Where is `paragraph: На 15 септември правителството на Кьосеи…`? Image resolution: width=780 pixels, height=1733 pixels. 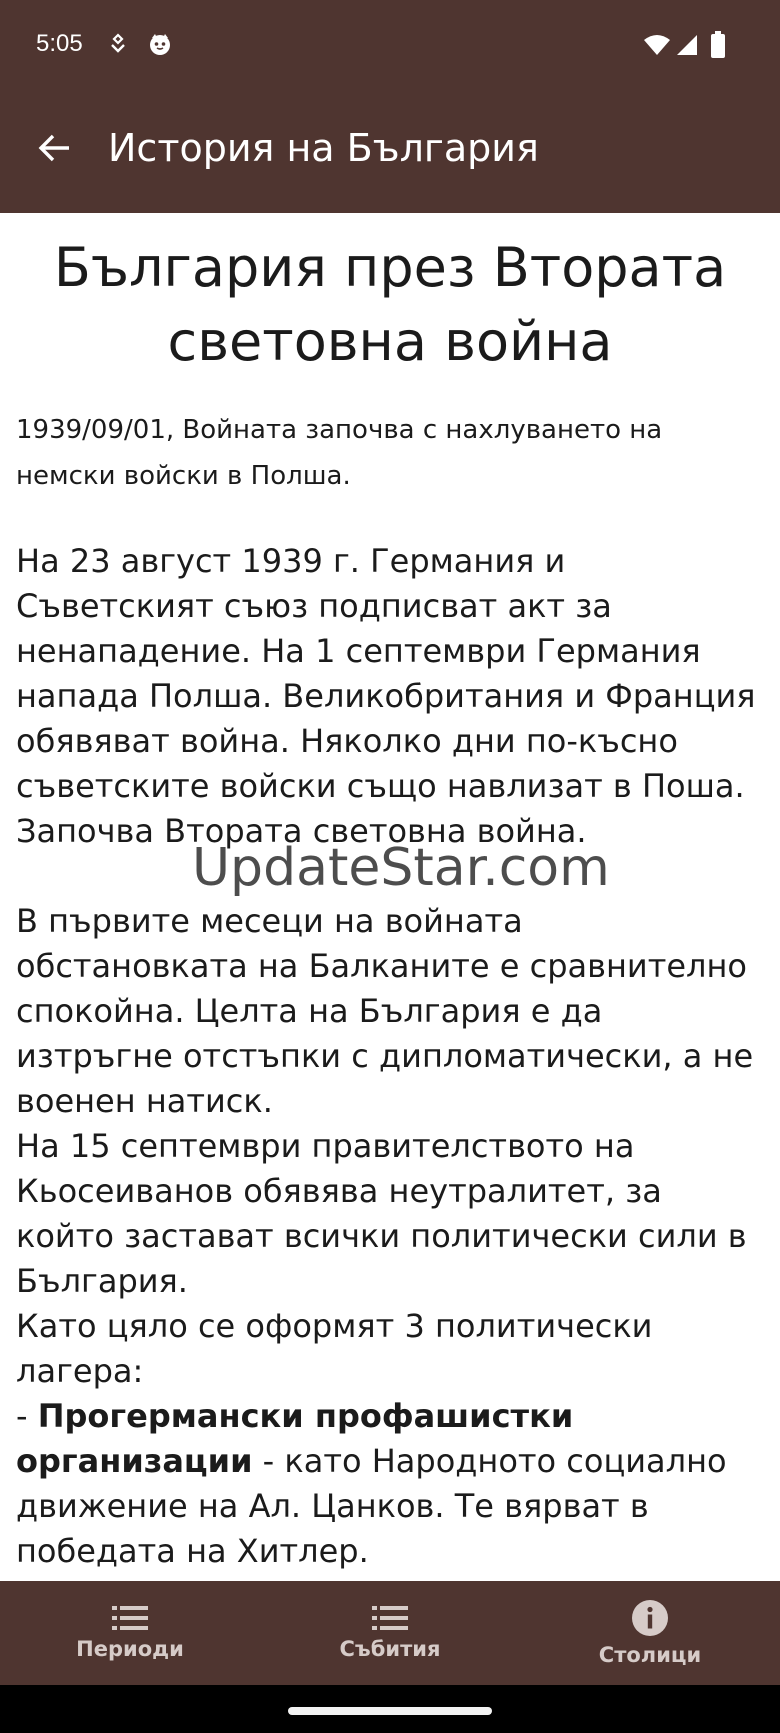
paragraph: На 15 септември правителството на Кьосеи… is located at coordinates (381, 1213).